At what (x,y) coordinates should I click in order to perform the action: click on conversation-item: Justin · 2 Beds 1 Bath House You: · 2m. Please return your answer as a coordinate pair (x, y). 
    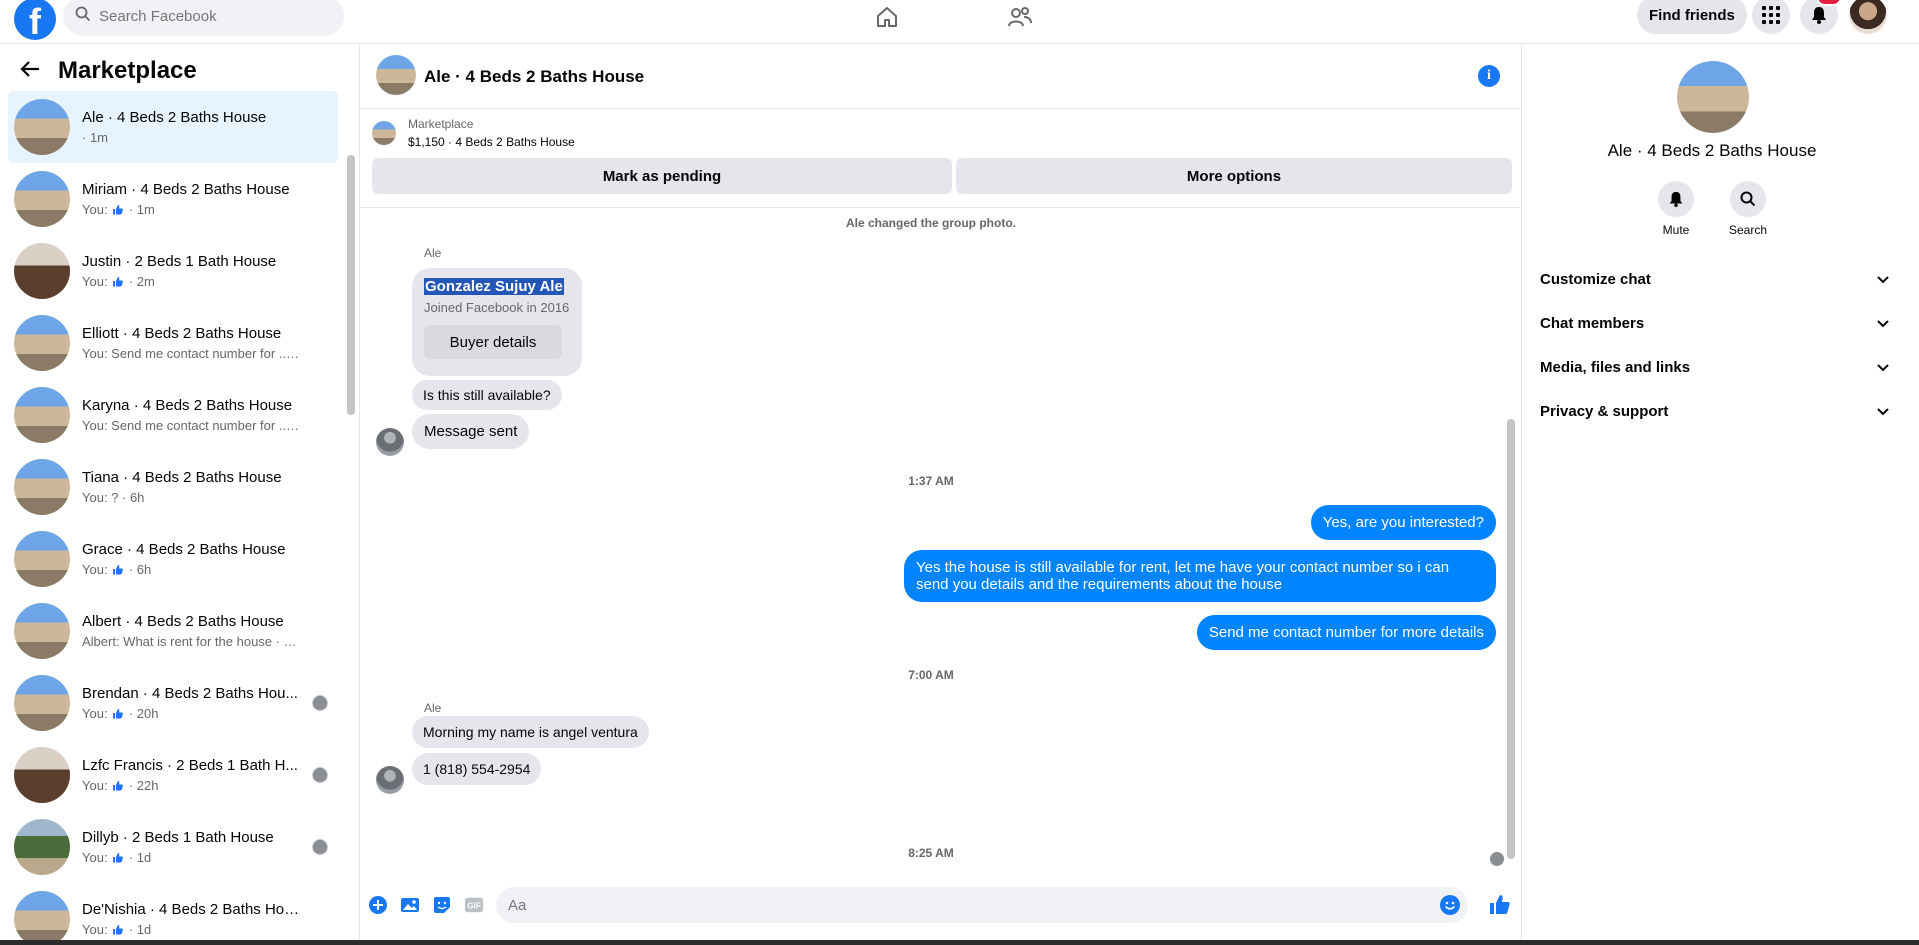
    Looking at the image, I should click on (173, 271).